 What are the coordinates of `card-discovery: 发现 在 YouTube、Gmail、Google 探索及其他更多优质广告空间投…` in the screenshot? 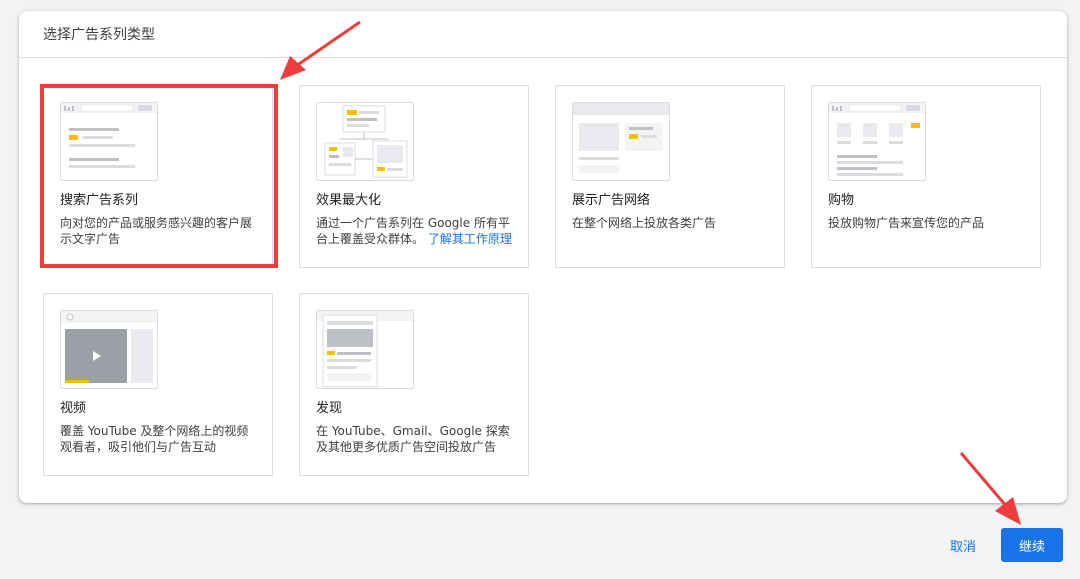 It's located at (414, 384).